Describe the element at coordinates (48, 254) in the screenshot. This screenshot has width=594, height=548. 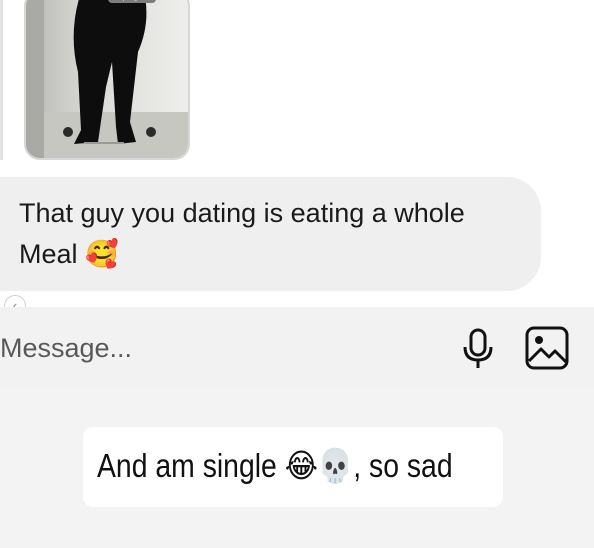
I see `received-message-word: Meal` at that location.